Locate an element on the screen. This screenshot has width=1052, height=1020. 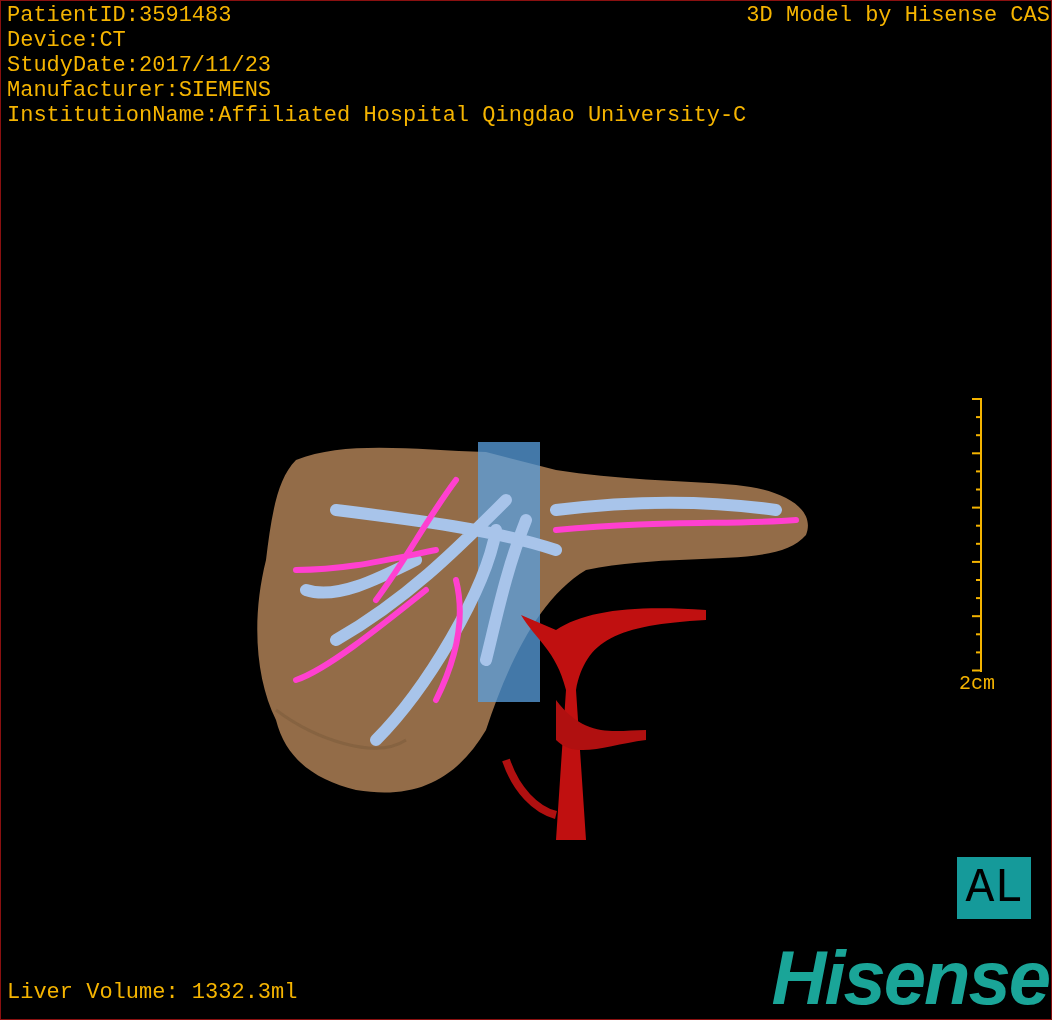
logo-text: Hisense is located at coordinates (910, 978).